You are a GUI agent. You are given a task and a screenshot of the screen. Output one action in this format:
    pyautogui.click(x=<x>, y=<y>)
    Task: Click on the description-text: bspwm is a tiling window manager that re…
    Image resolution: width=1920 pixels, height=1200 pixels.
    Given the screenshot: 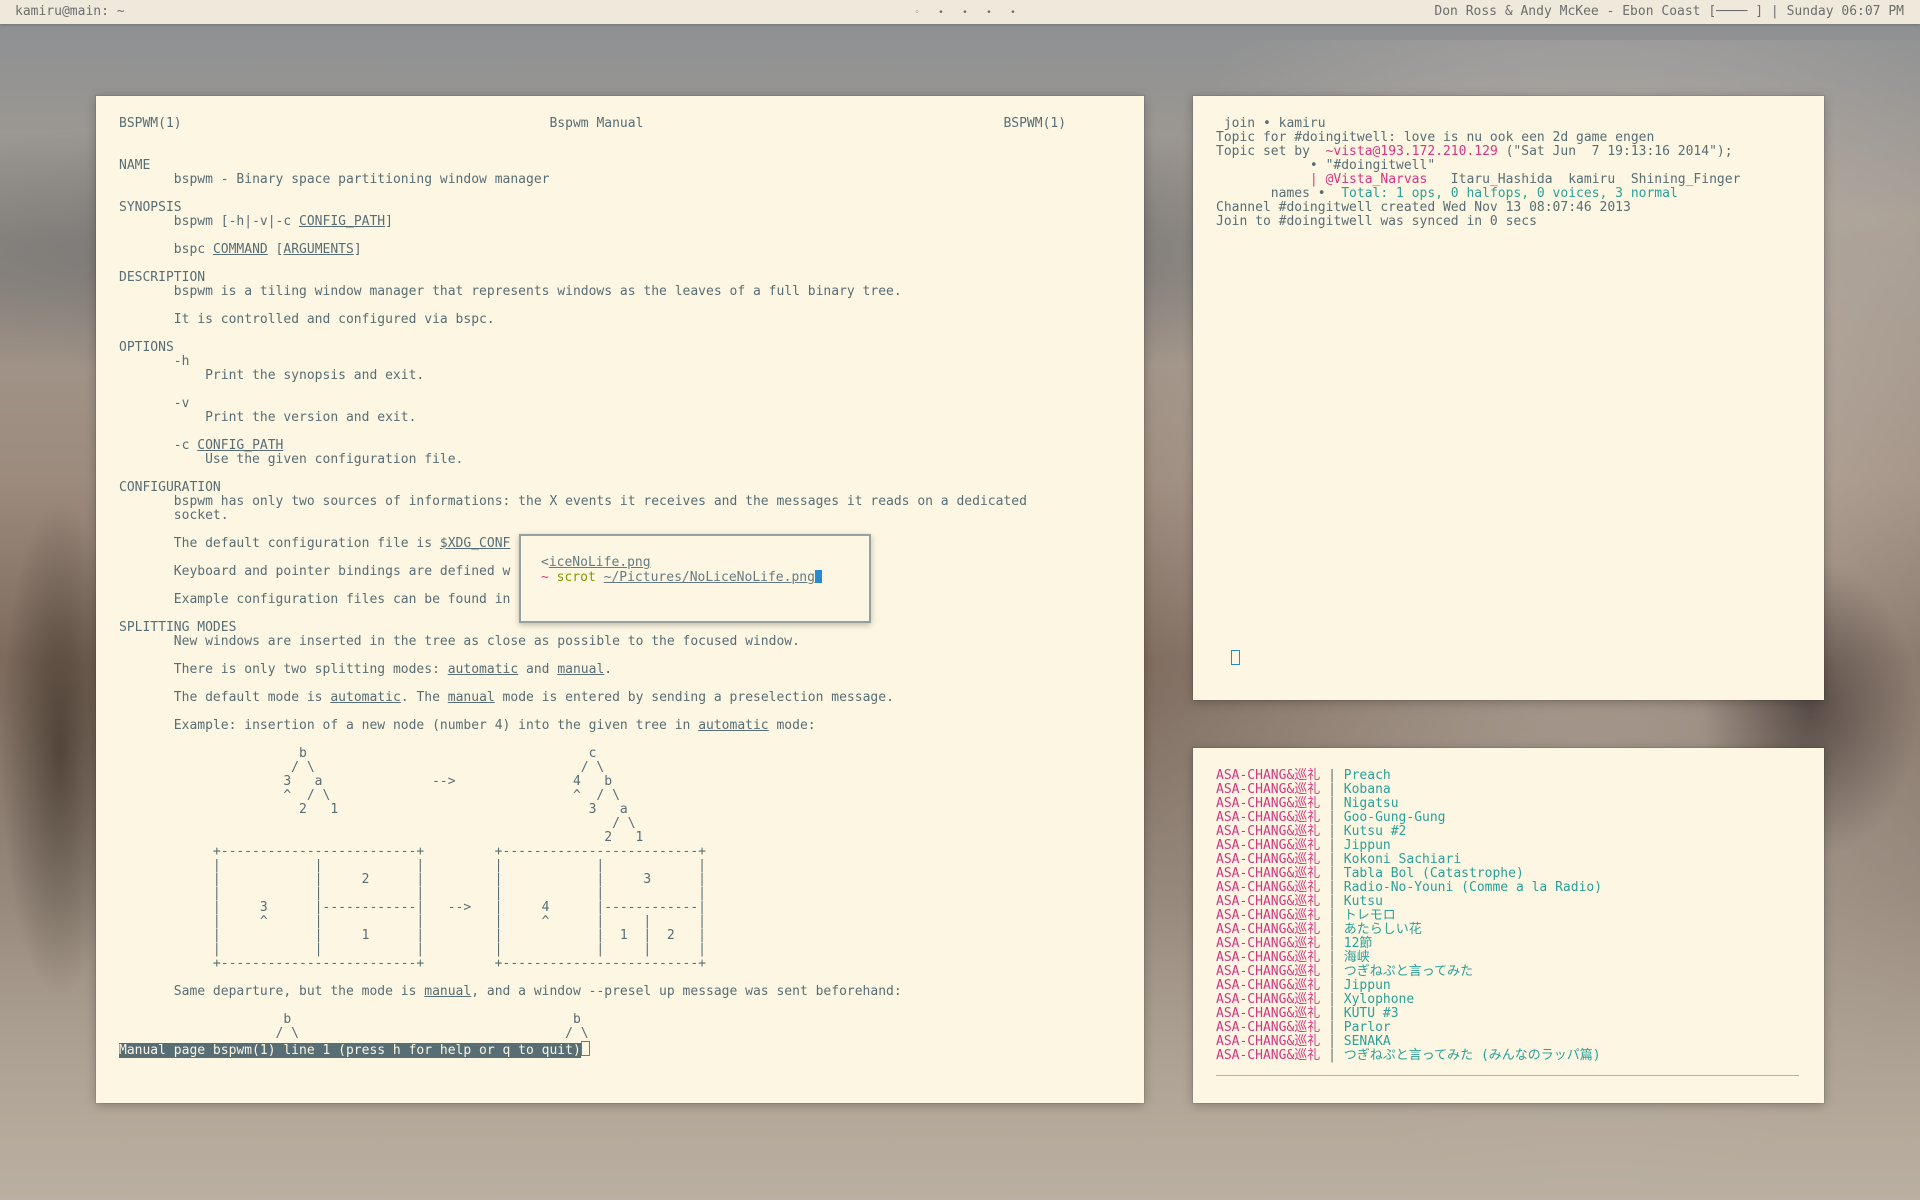 What is the action you would take?
    pyautogui.click(x=537, y=291)
    